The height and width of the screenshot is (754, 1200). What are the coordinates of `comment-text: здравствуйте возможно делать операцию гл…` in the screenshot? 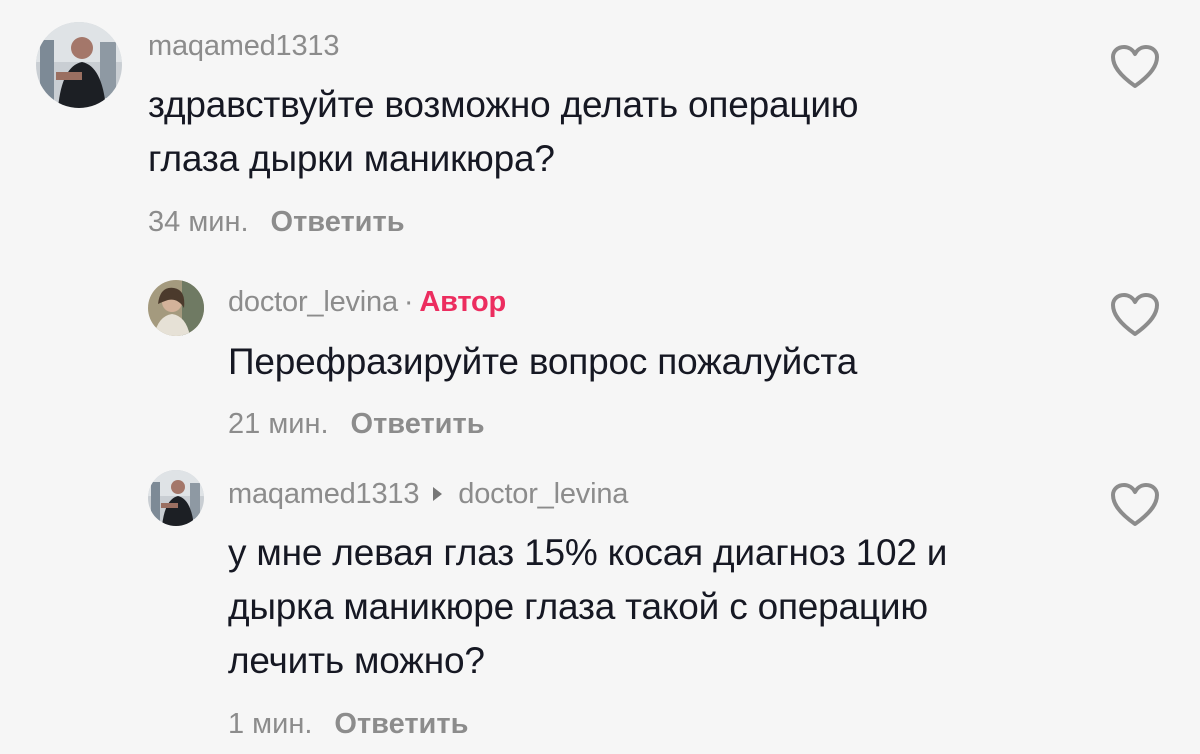 It's located at (503, 132).